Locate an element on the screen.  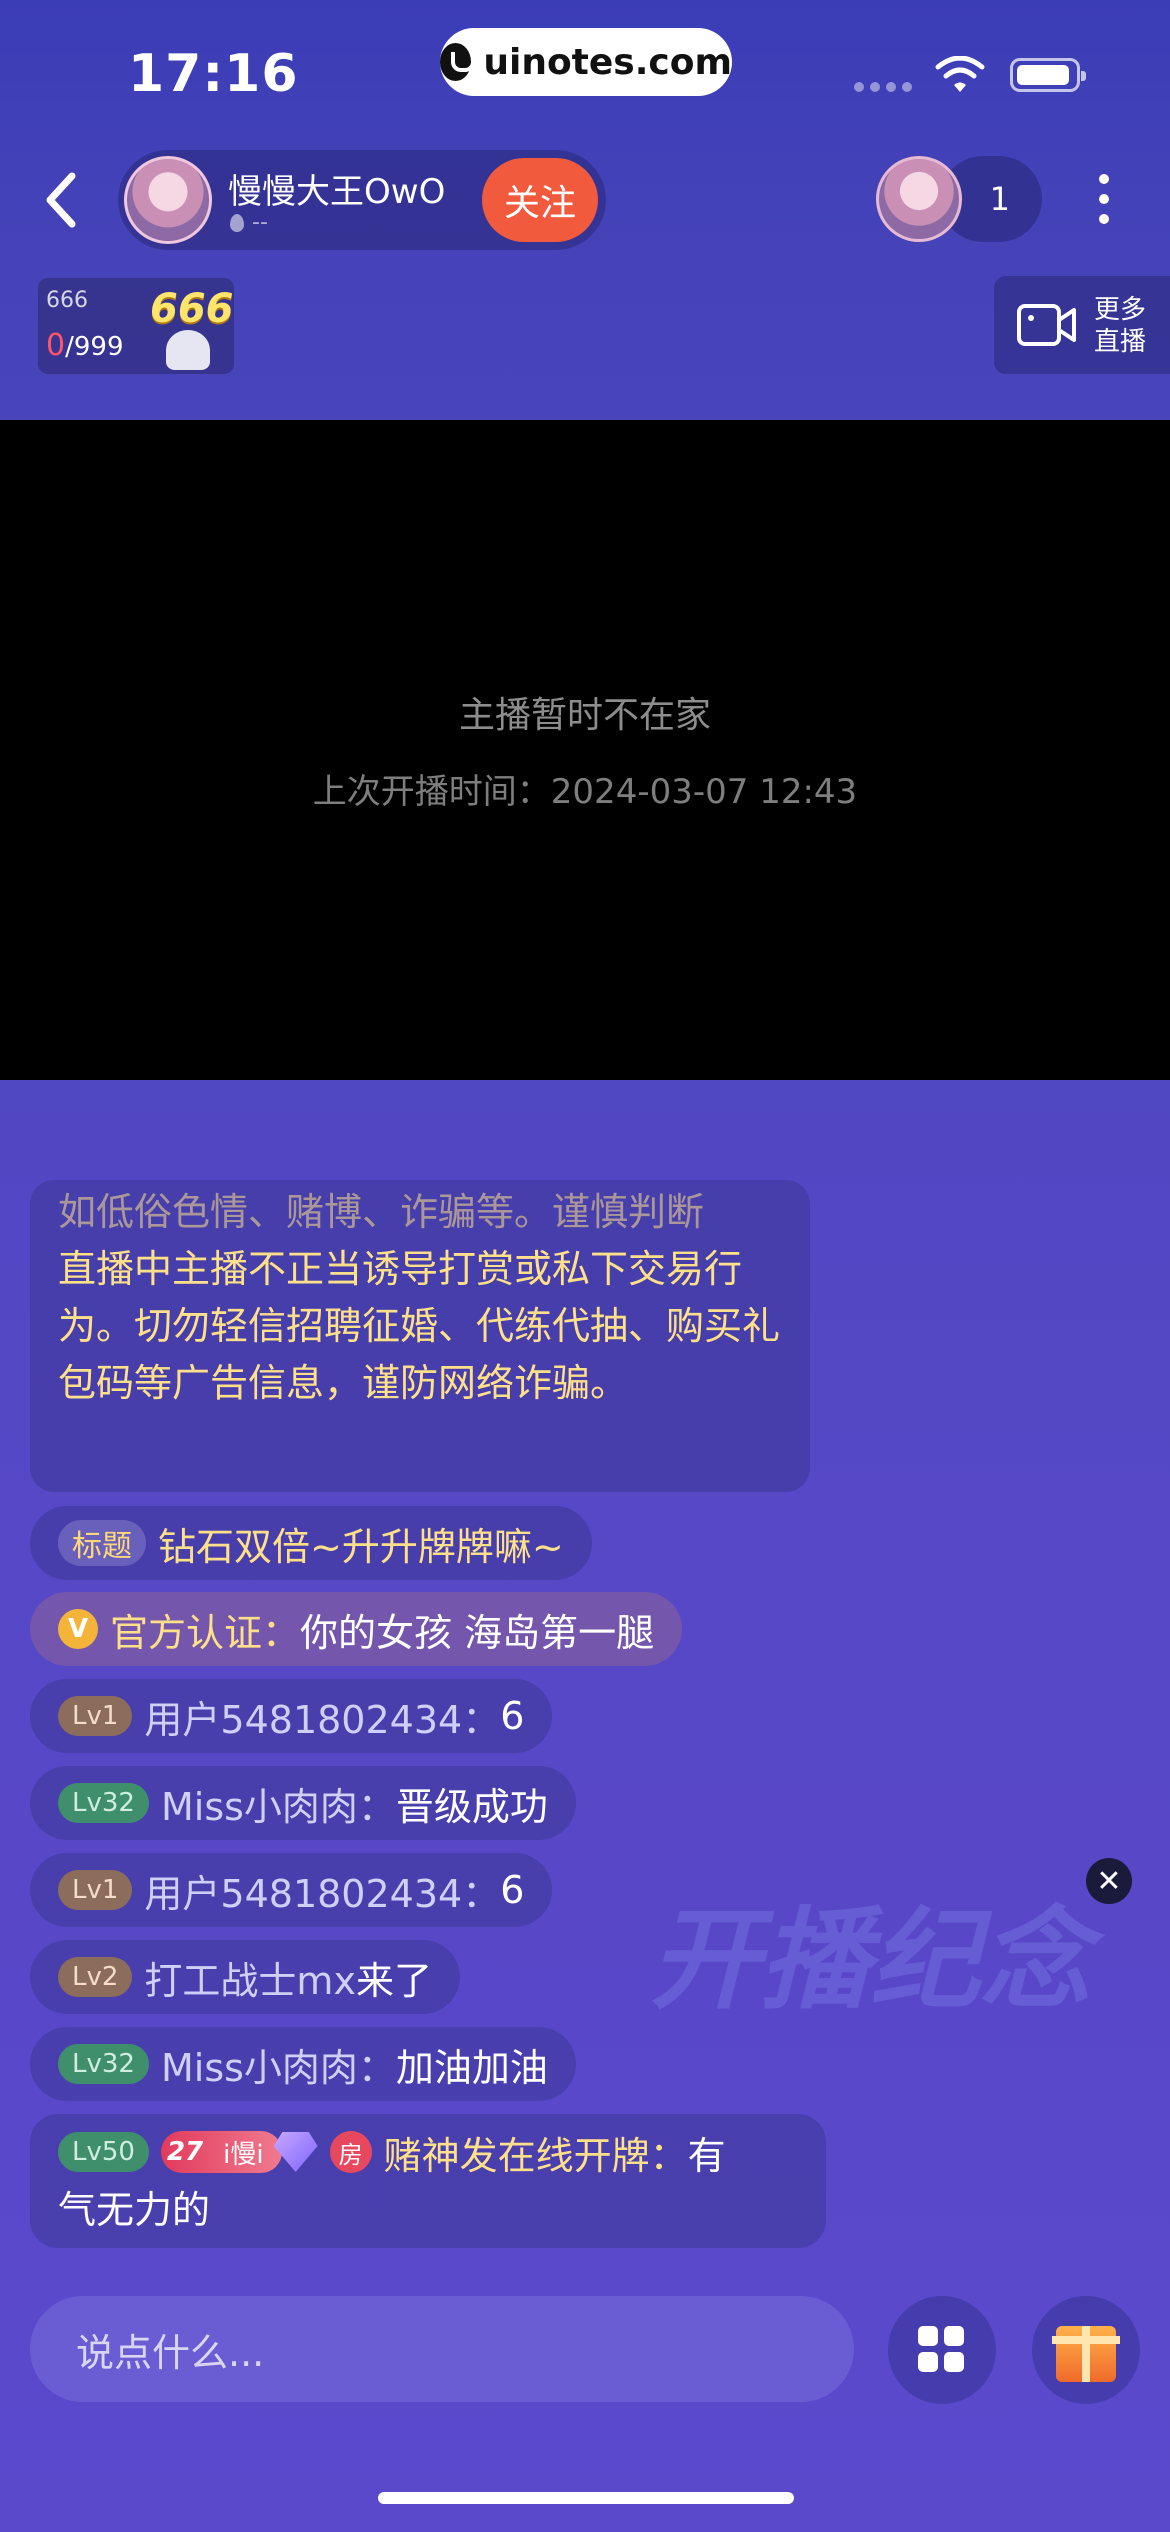
score-total: /999 is located at coordinates (94, 347).